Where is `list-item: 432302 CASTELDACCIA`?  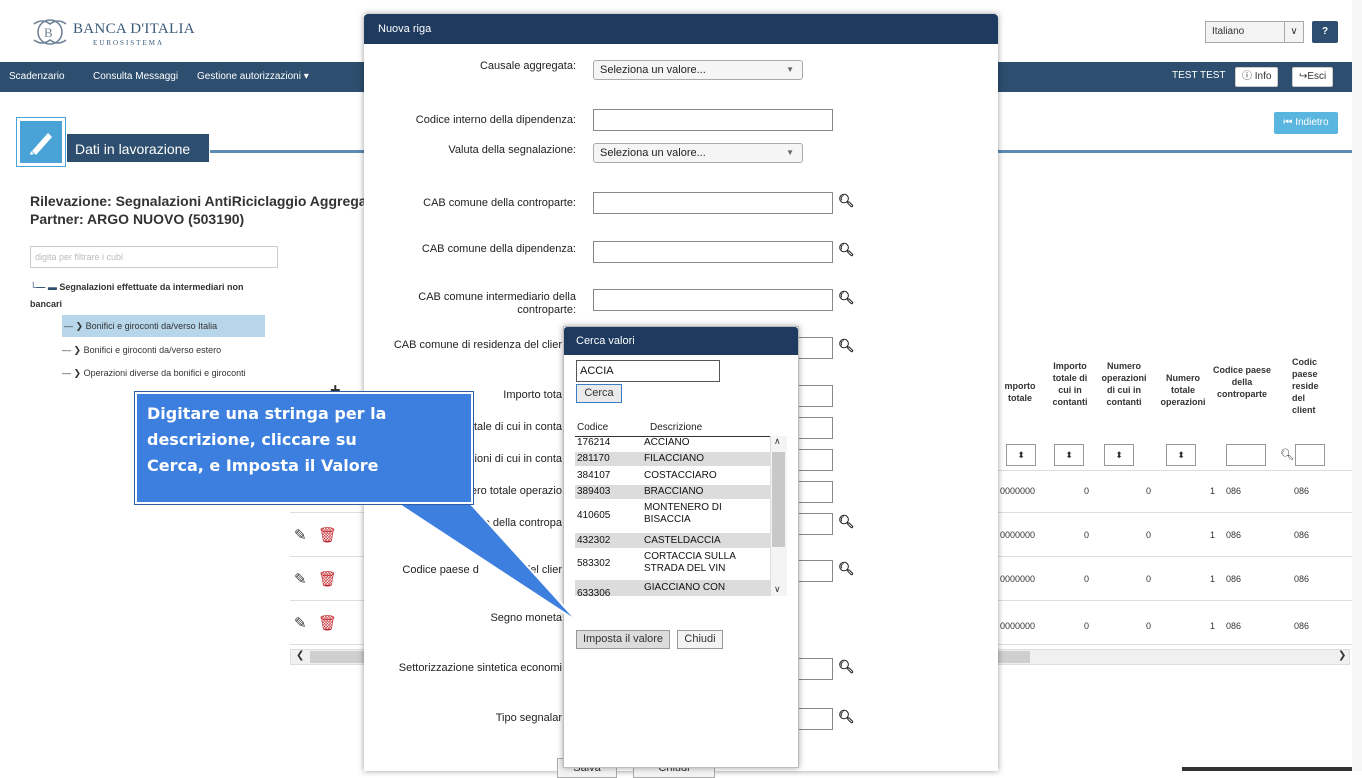 list-item: 432302 CASTELDACCIA is located at coordinates (672, 540).